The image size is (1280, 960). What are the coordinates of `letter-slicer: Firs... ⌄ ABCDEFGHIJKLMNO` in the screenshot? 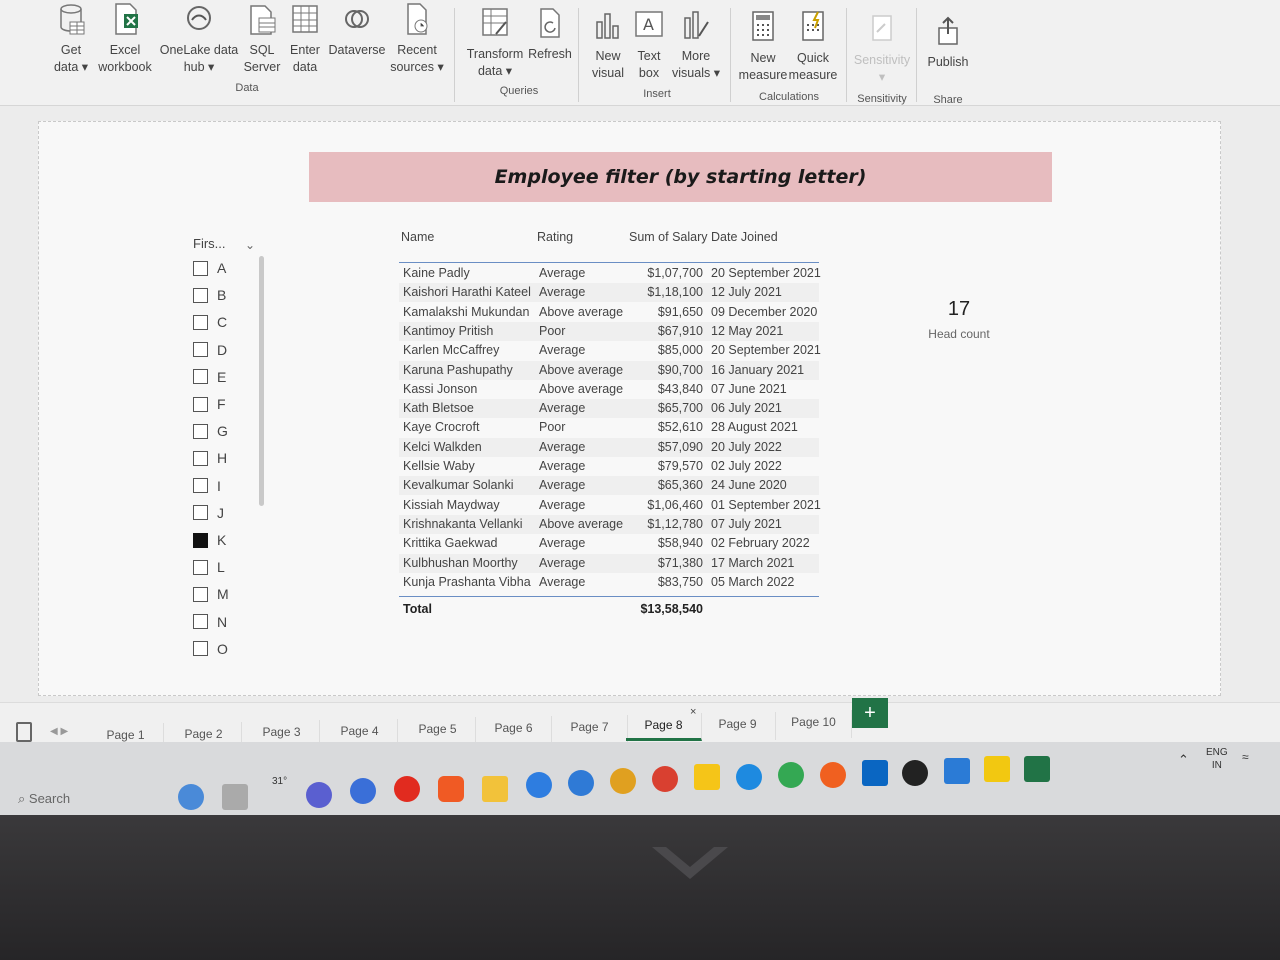 It's located at (233, 451).